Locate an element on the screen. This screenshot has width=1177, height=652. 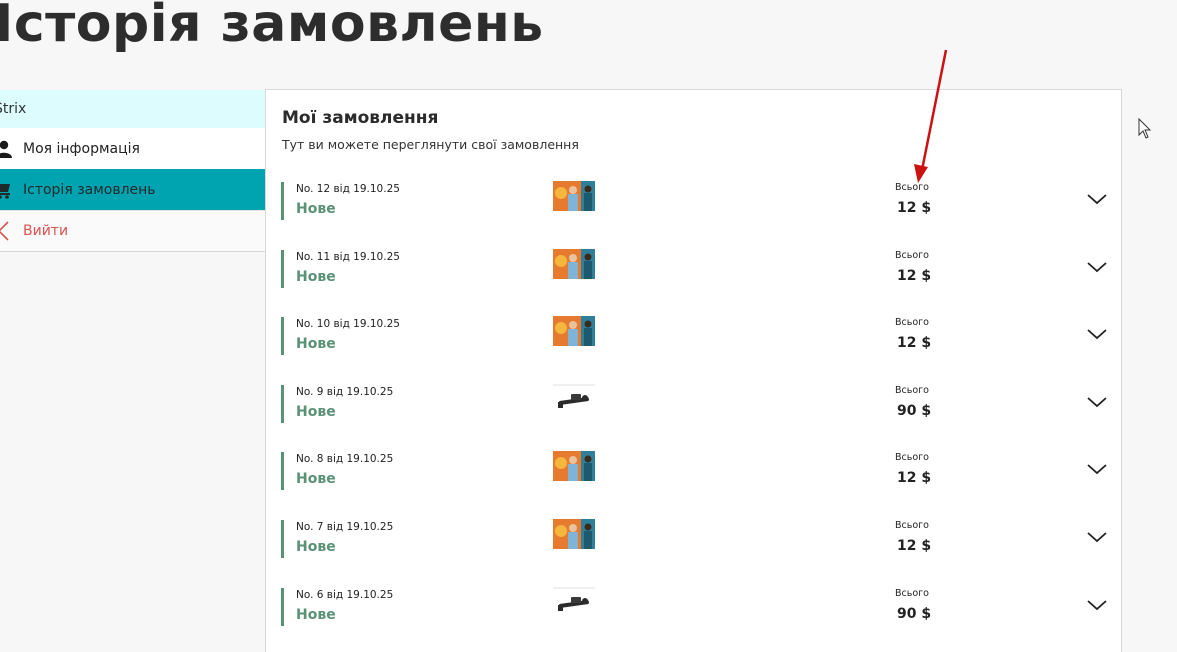
order-number: No. 6 від 19.10.25 is located at coordinates (345, 594).